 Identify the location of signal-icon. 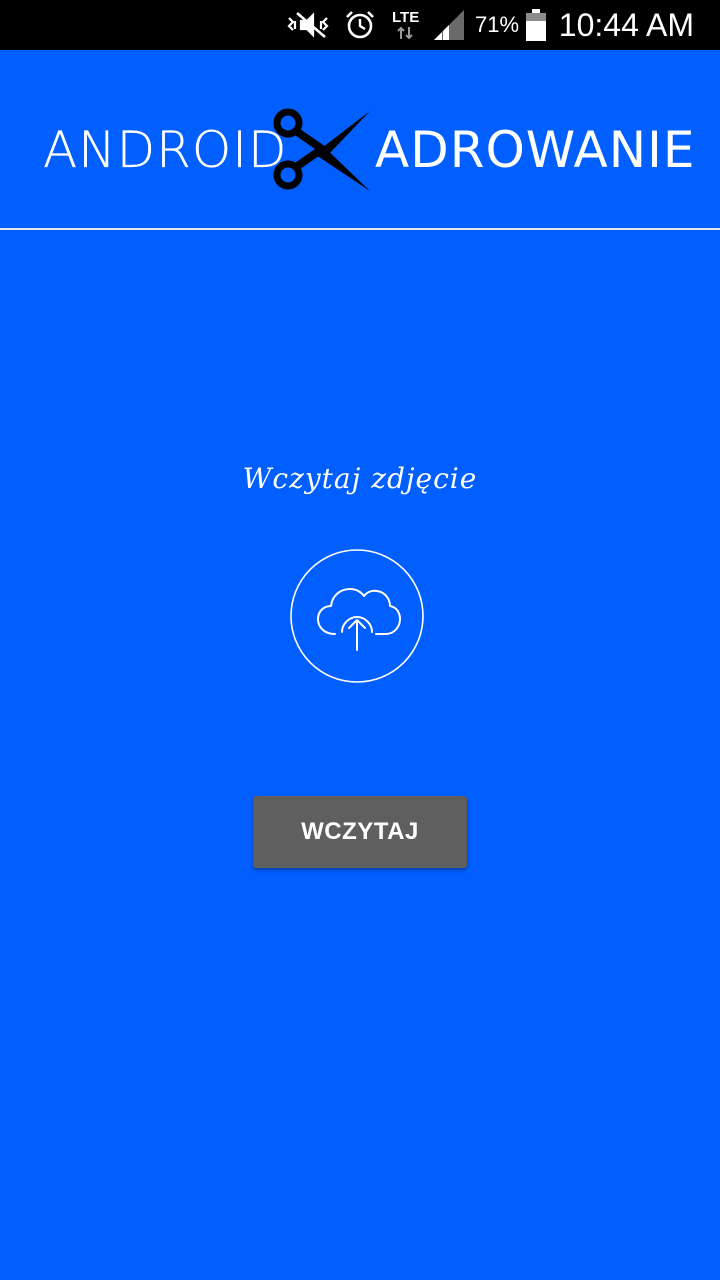
(448, 25).